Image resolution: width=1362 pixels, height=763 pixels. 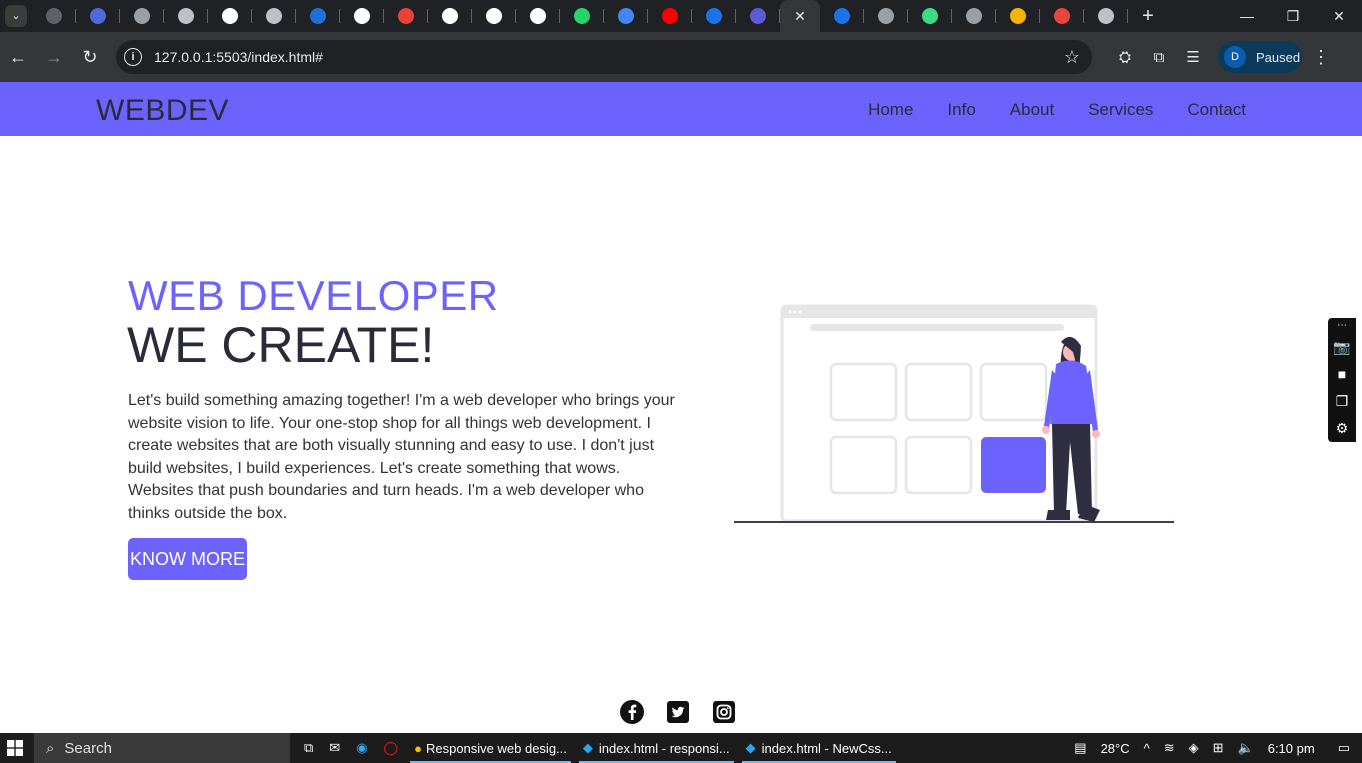 I want to click on site-info-icon: i, so click(x=133, y=57).